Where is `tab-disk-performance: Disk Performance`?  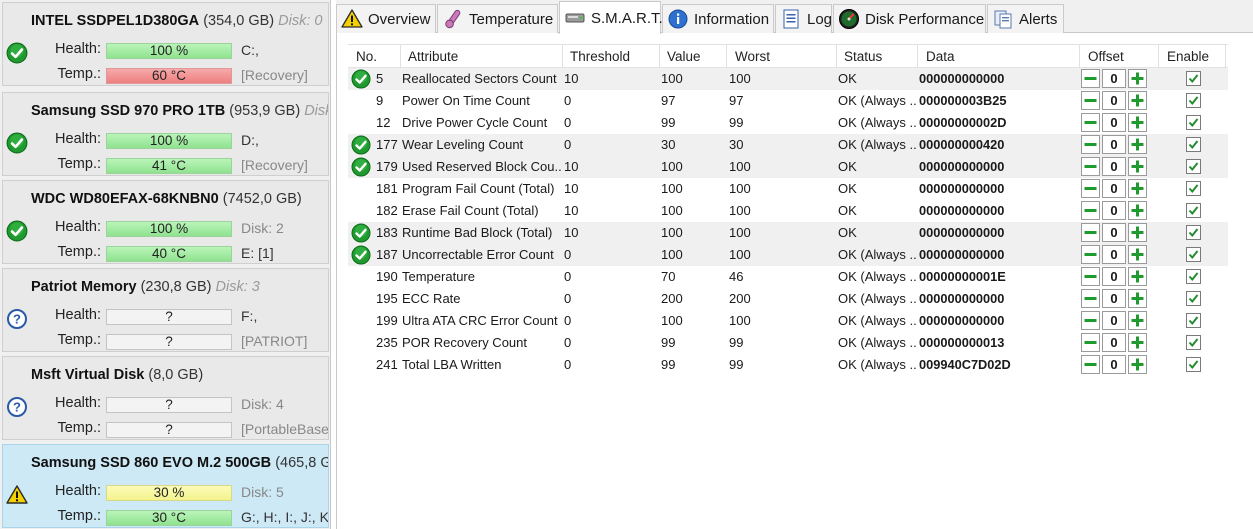 tab-disk-performance: Disk Performance is located at coordinates (909, 18).